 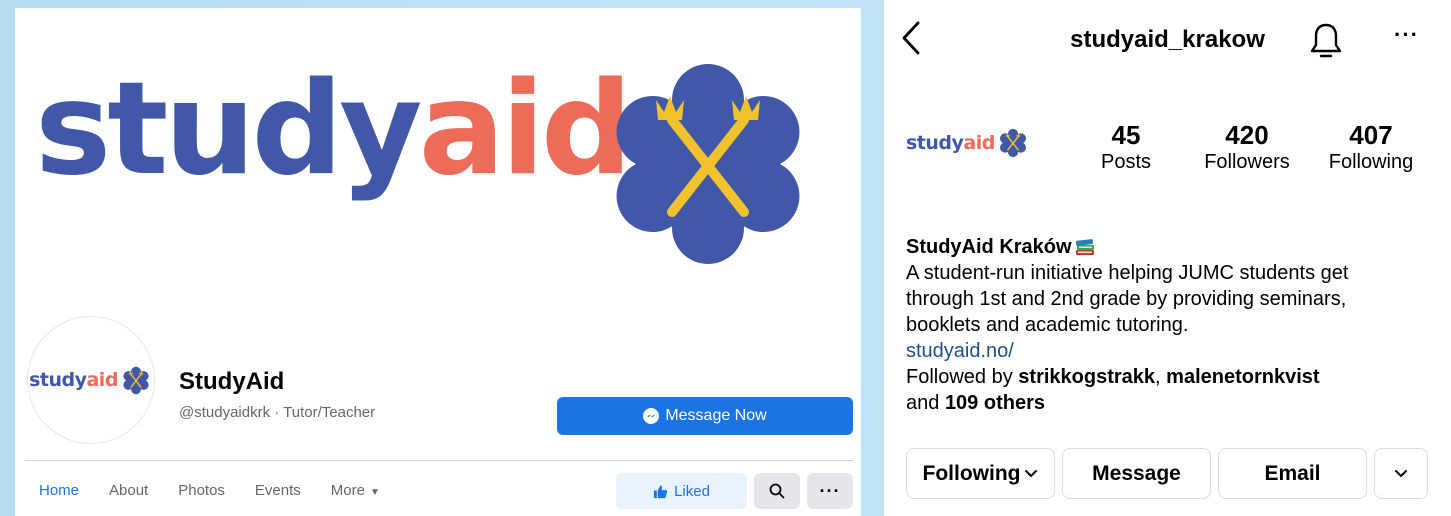 I want to click on page-handle-category: @studyaidkrk · Tutor/Teacher, so click(x=277, y=412).